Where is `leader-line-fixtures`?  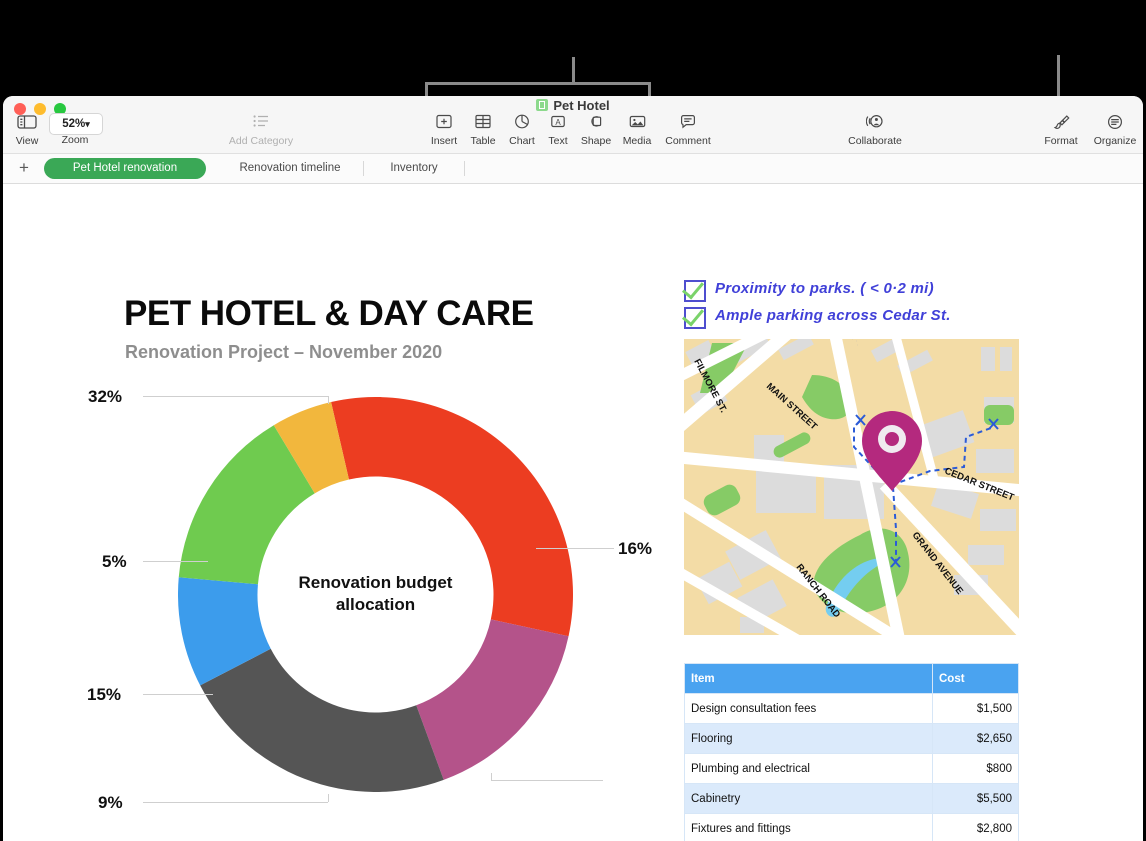
leader-line-fixtures is located at coordinates (575, 548).